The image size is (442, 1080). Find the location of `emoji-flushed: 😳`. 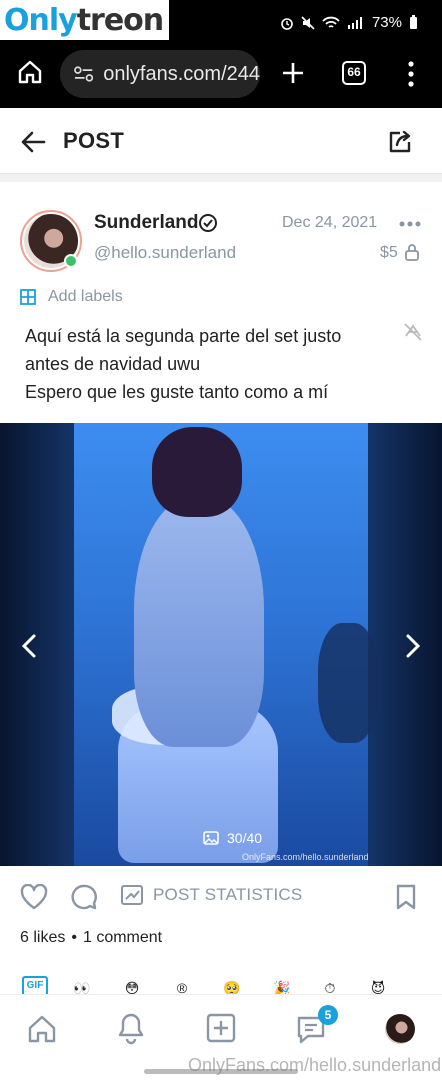

emoji-flushed: 😳 is located at coordinates (132, 984).